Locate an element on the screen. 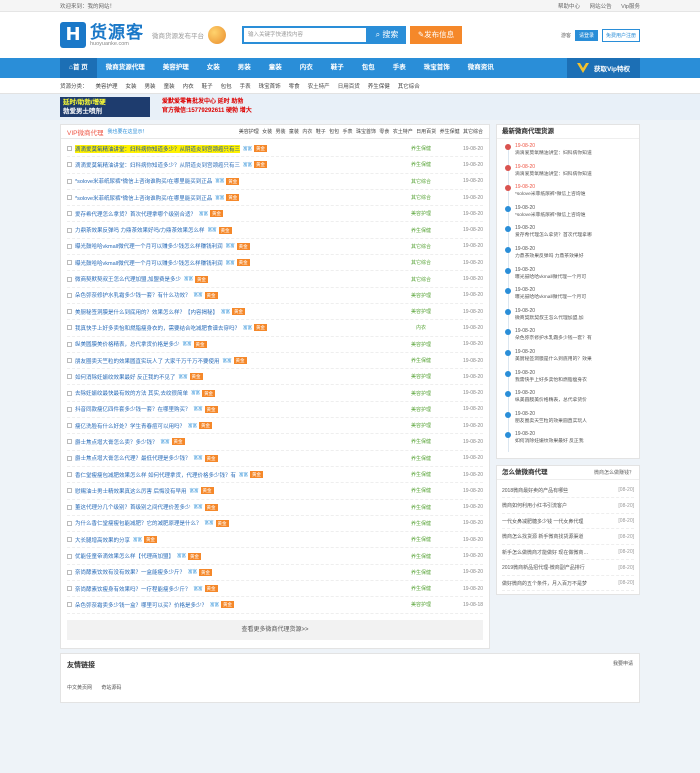  tab-item: 其它综合 is located at coordinates (473, 131).